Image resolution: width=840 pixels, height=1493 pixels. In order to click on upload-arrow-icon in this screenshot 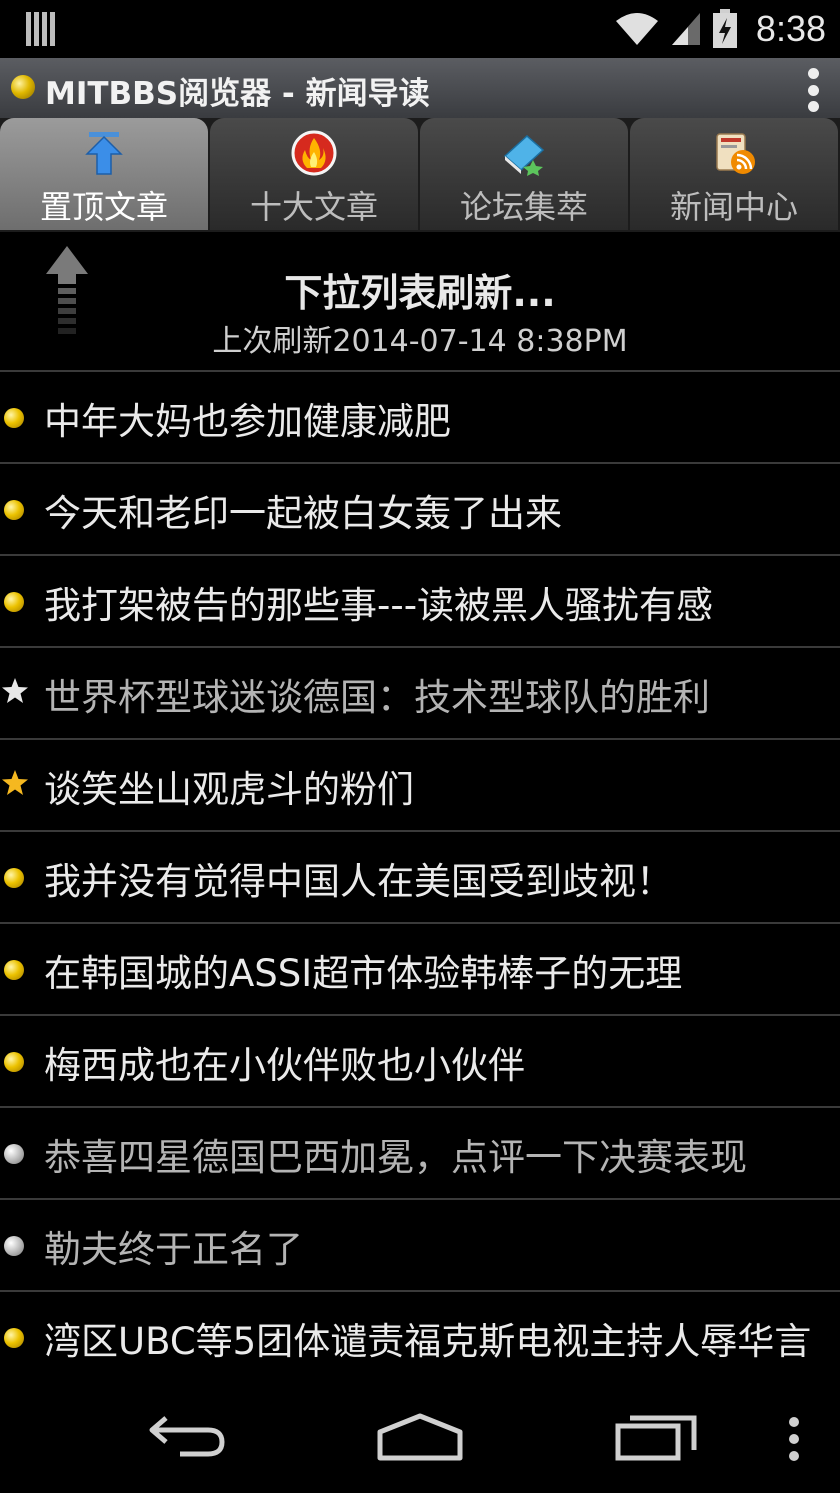, I will do `click(104, 153)`.